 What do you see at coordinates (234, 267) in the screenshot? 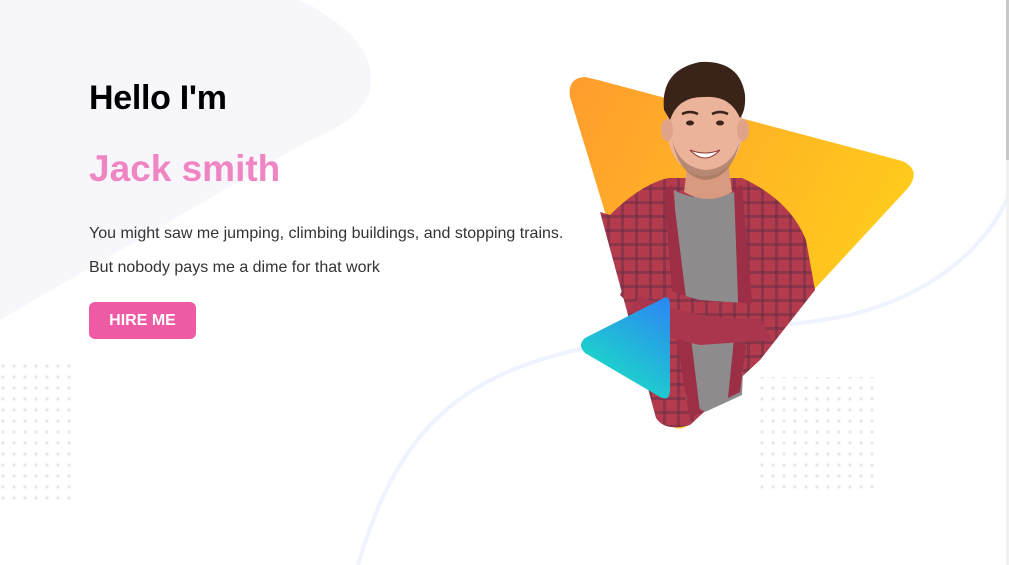
I see `hero-description-line2: But nobody pays me a dime for that work` at bounding box center [234, 267].